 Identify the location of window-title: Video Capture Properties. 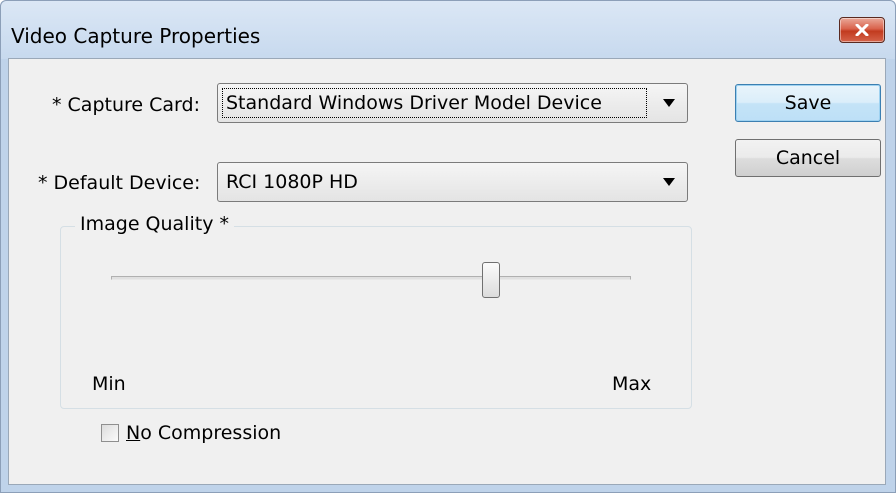
(136, 36).